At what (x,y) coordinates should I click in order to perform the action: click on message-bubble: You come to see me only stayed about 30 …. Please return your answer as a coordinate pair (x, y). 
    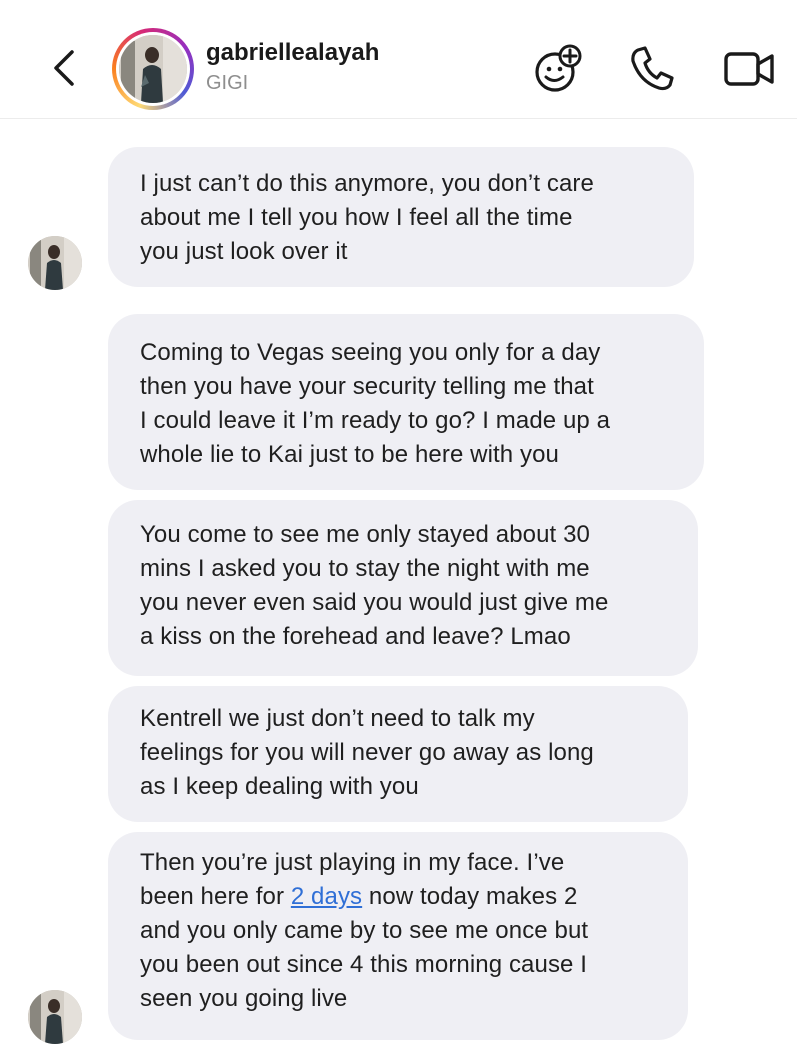
    Looking at the image, I should click on (403, 588).